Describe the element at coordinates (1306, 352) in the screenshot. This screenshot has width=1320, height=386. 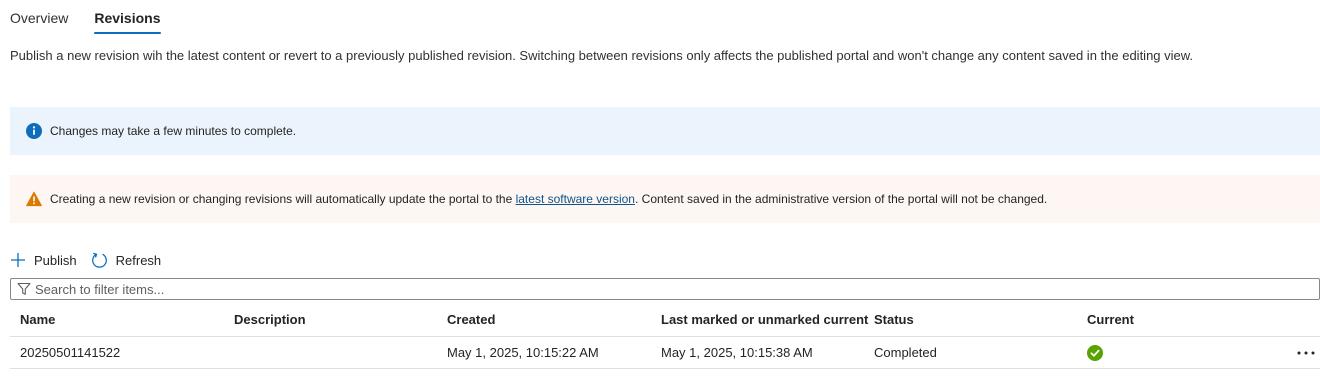
I see `more-options-icon` at that location.